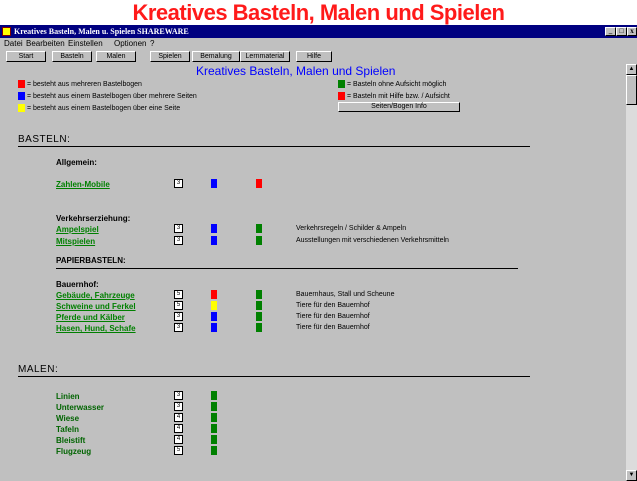  I want to click on link-unterwasser: Unterwasser, so click(80, 407).